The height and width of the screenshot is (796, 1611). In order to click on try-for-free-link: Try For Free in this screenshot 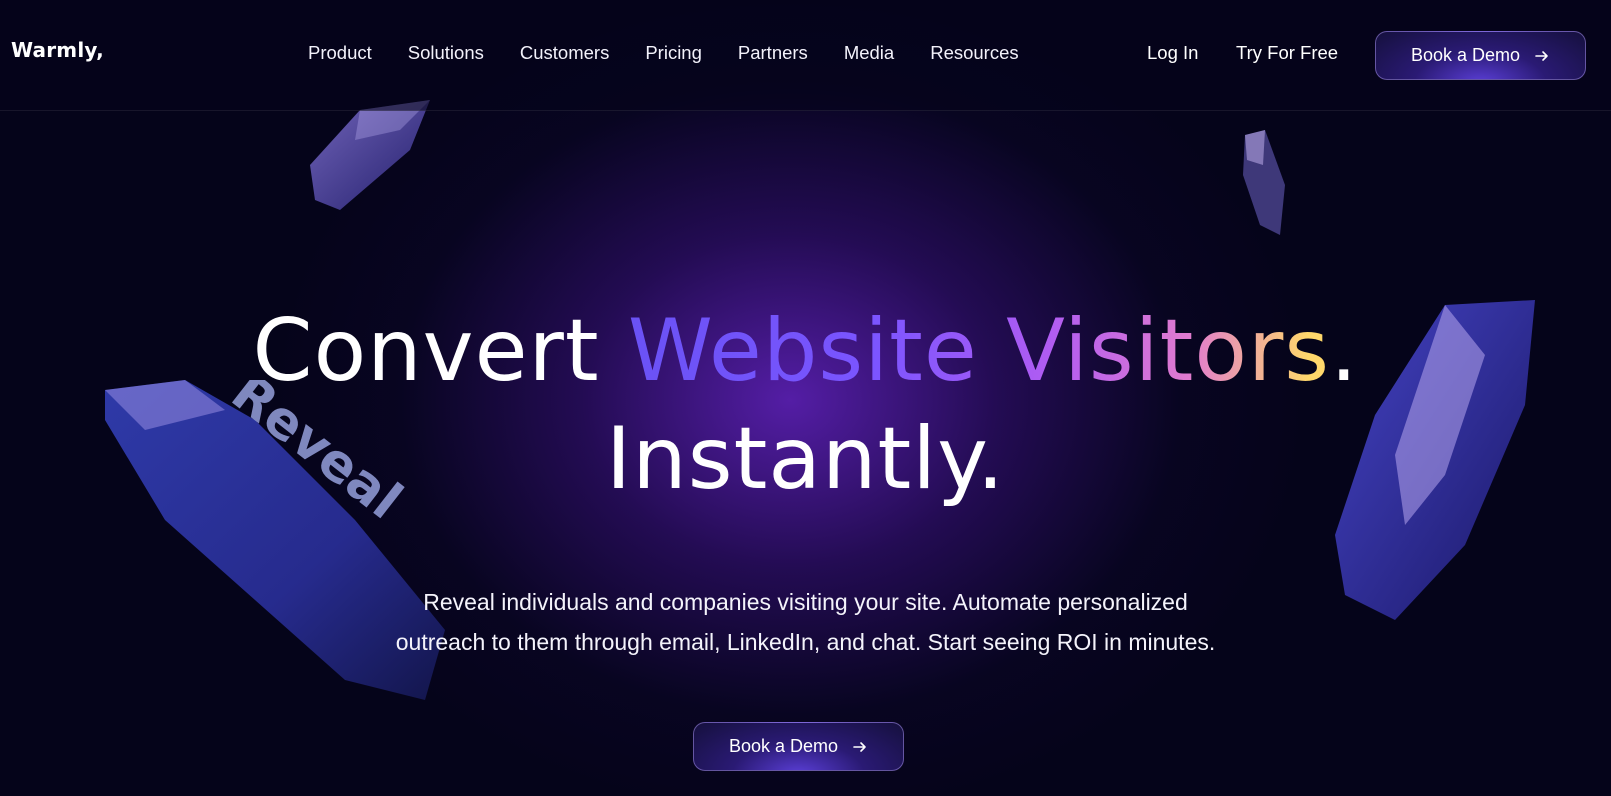, I will do `click(1287, 53)`.